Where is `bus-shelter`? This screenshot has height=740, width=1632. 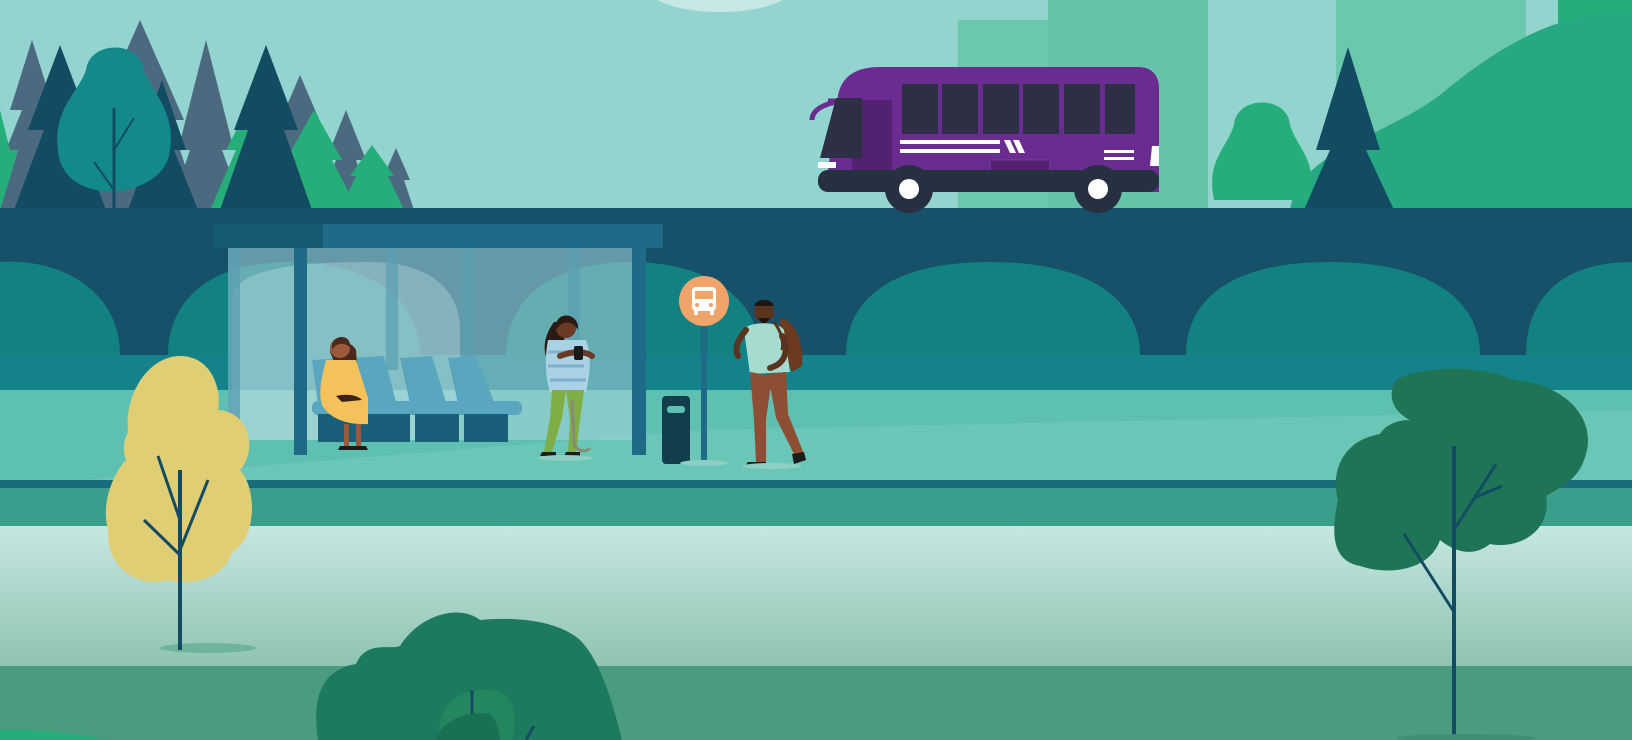 bus-shelter is located at coordinates (438, 339).